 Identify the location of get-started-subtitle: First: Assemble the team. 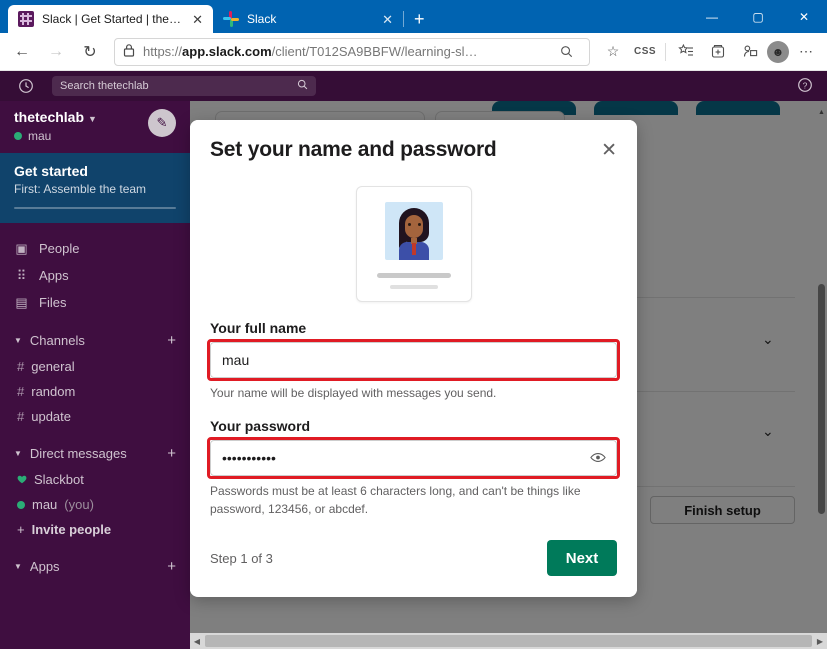
(80, 189).